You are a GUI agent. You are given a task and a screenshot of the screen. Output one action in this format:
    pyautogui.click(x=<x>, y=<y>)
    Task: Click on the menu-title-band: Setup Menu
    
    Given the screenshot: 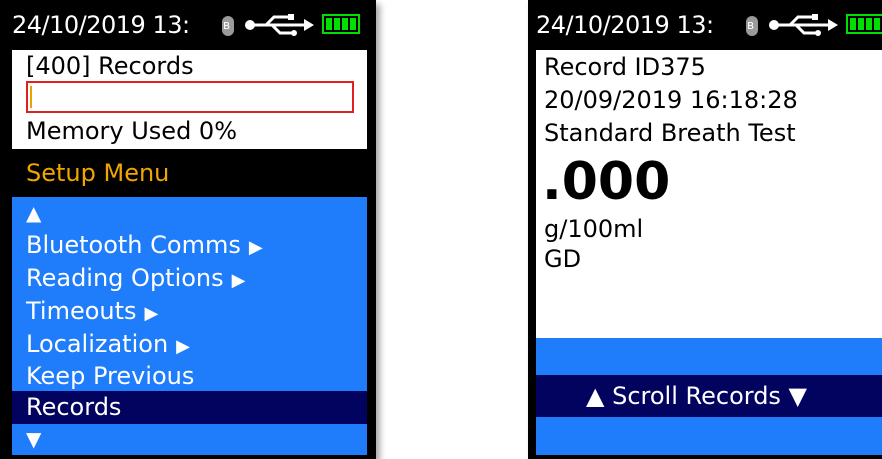 What is the action you would take?
    pyautogui.click(x=189, y=173)
    